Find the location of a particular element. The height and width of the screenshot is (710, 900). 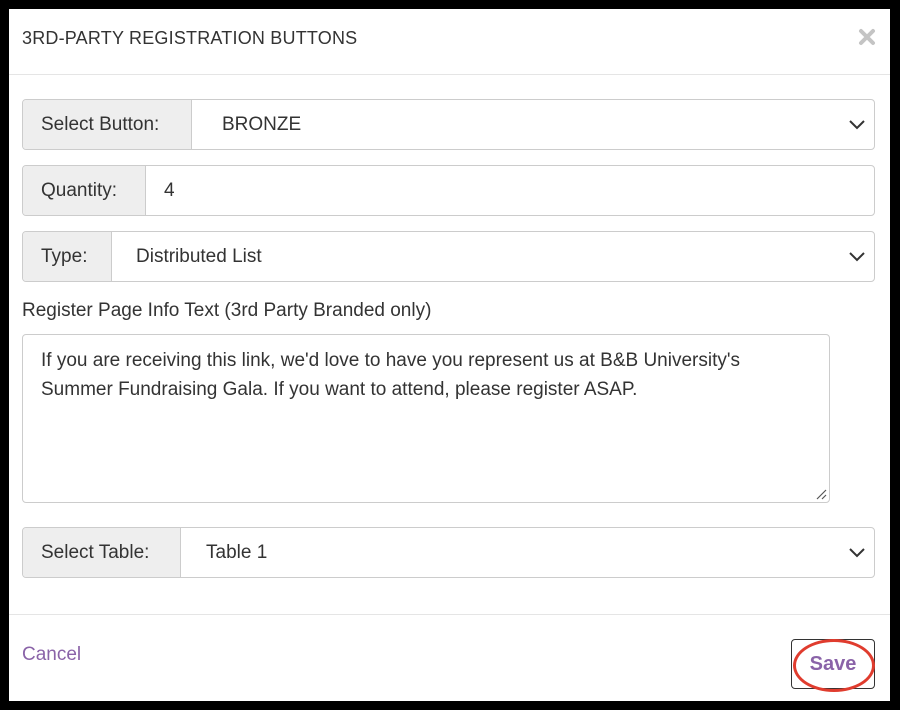

quantity-label: Quantity: is located at coordinates (84, 190).